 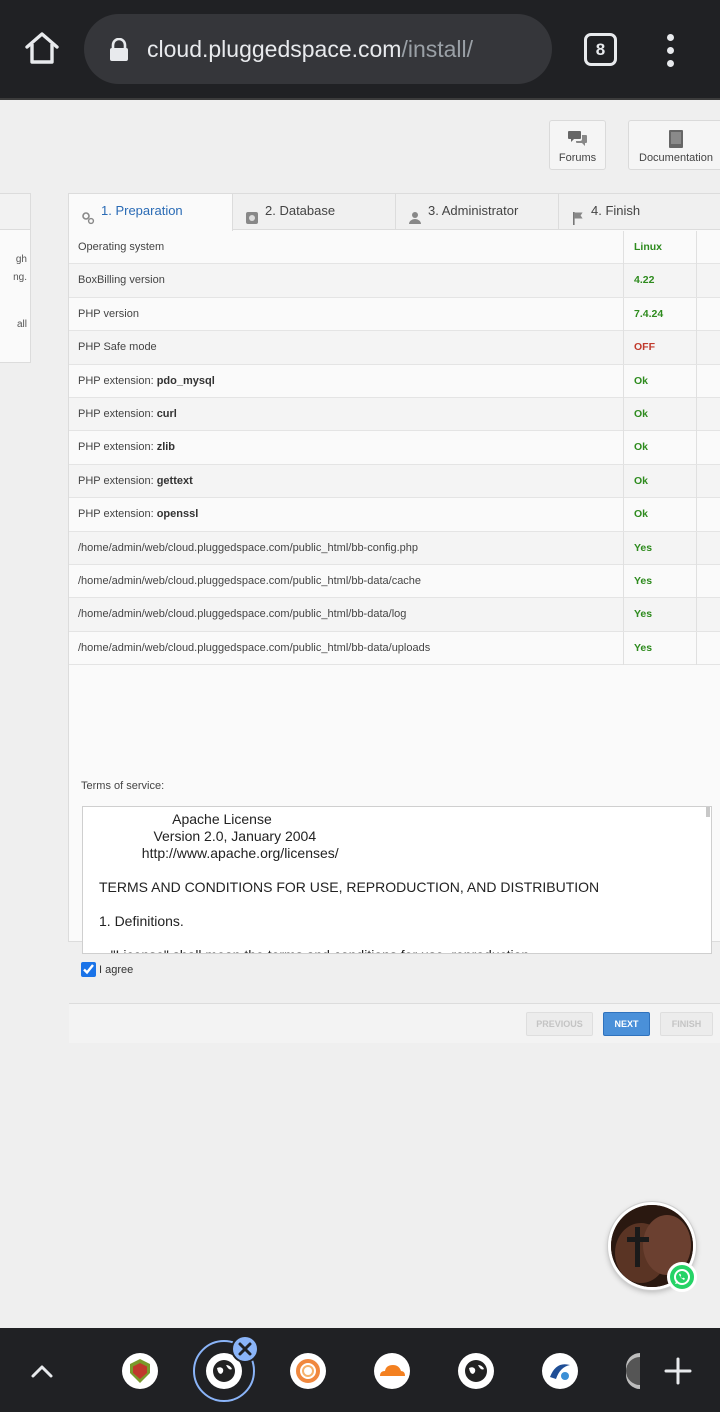 I want to click on whatsapp-icon, so click(x=682, y=1277).